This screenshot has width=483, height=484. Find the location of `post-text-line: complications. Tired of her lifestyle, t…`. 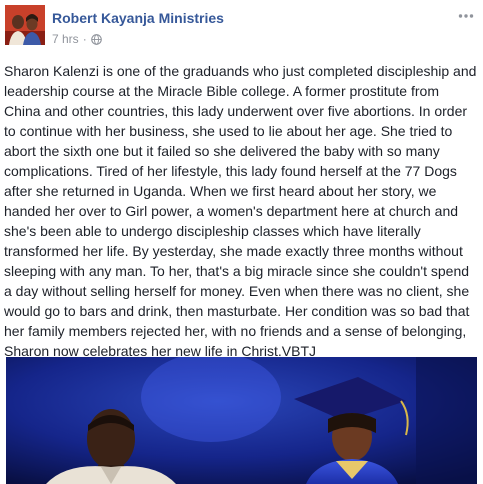

post-text-line: complications. Tired of her lifestyle, t… is located at coordinates (230, 171).